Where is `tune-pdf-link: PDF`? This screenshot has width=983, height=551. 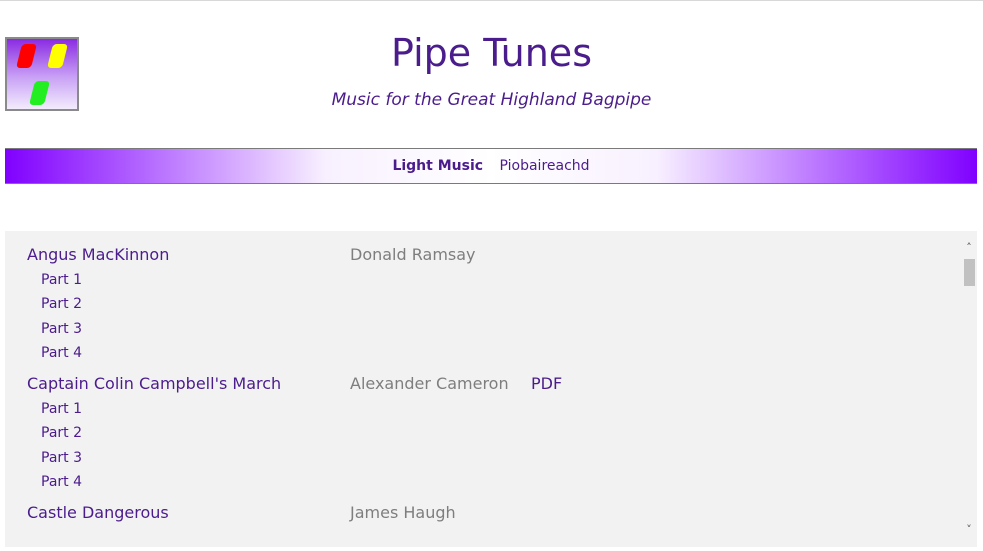 tune-pdf-link: PDF is located at coordinates (546, 384).